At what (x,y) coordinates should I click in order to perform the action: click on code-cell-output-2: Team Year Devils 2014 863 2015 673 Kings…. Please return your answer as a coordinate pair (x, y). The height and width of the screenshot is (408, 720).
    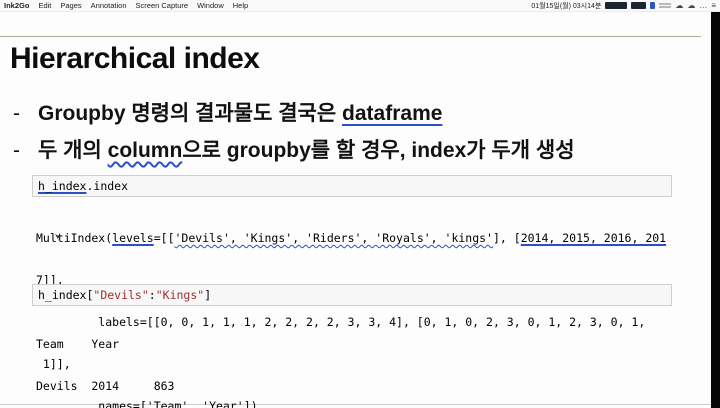
    Looking at the image, I should click on (126, 359).